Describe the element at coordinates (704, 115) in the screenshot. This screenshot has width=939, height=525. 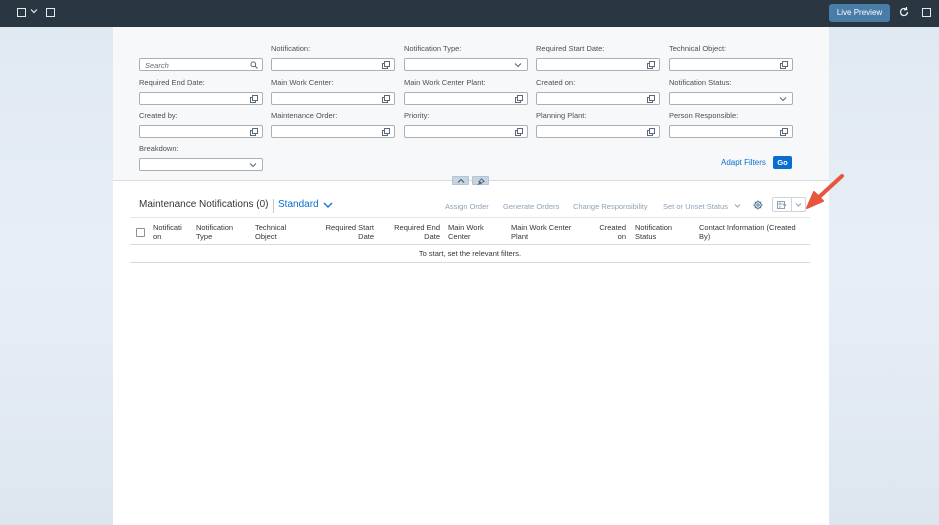
I see `filter-label: Person Responsible:` at that location.